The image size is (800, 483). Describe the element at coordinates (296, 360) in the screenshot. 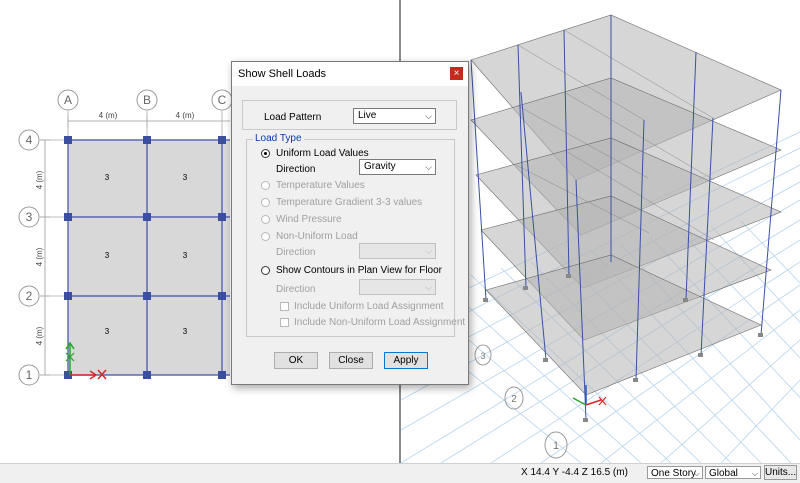

I see `ok-button: OK` at that location.